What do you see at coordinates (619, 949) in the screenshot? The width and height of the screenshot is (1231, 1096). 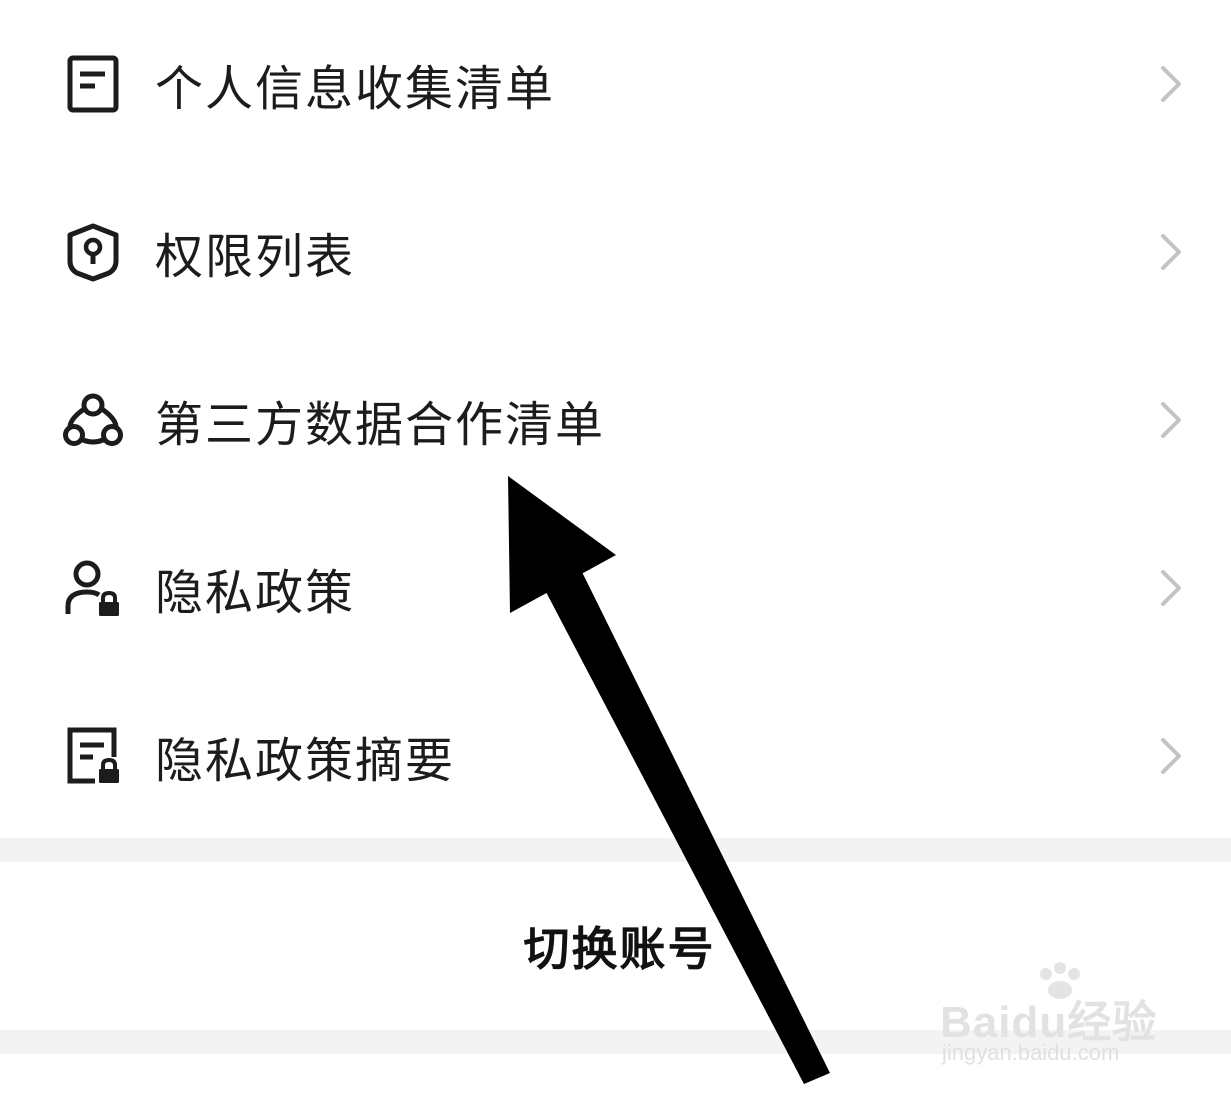 I see `switch-account-label: 切换账号` at bounding box center [619, 949].